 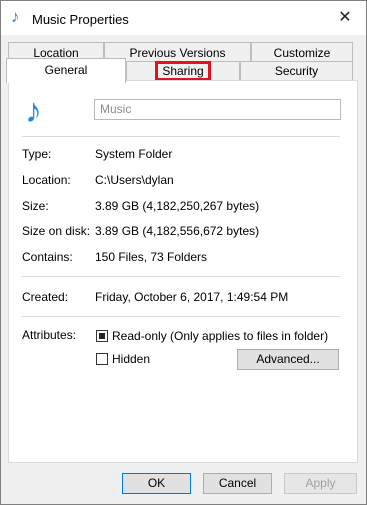 I want to click on location-value: C:\Users\dylan, so click(x=134, y=180).